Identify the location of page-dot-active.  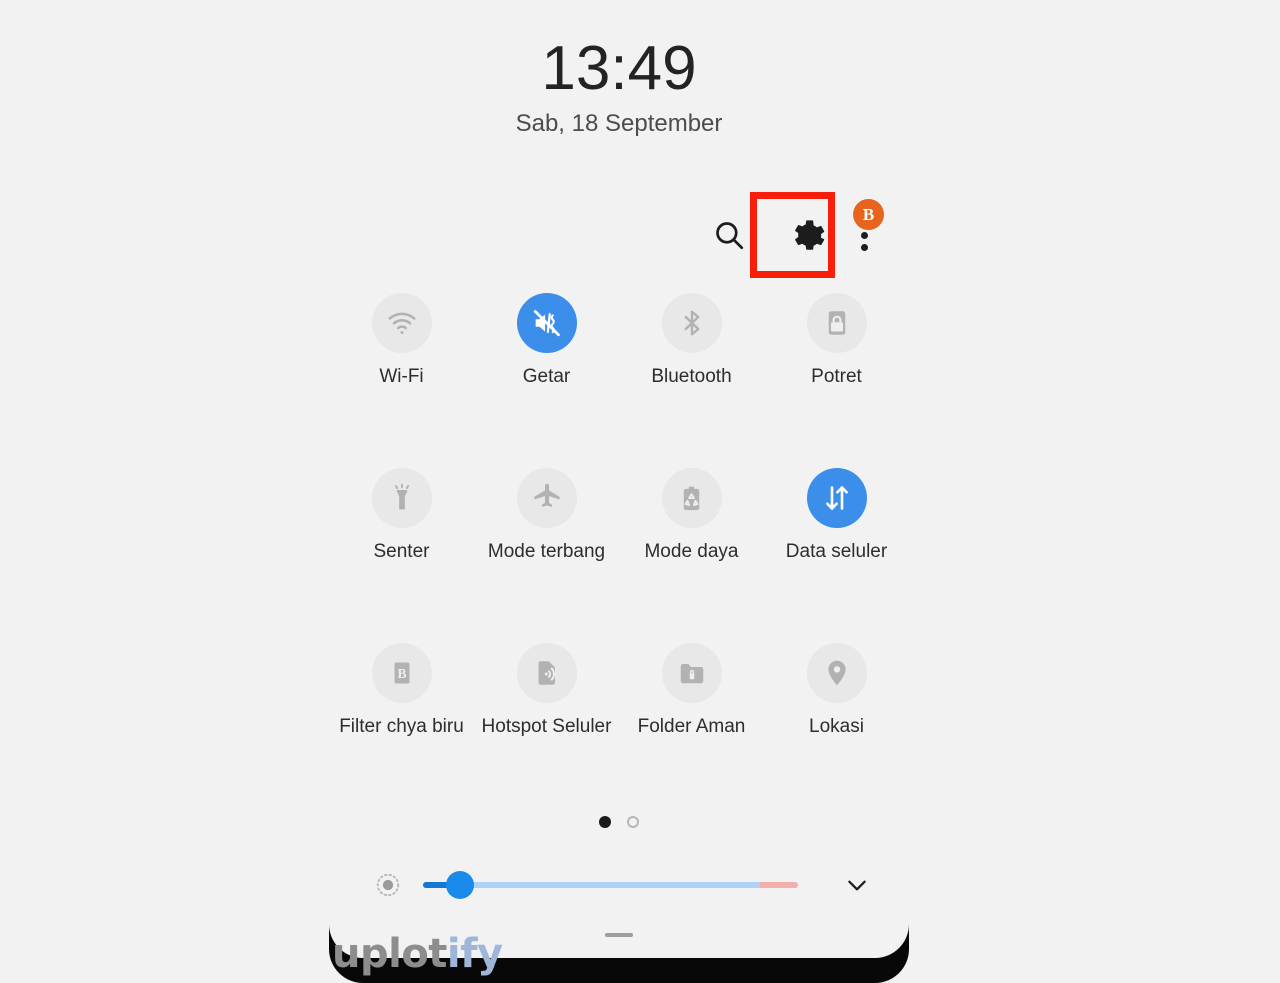
(605, 822).